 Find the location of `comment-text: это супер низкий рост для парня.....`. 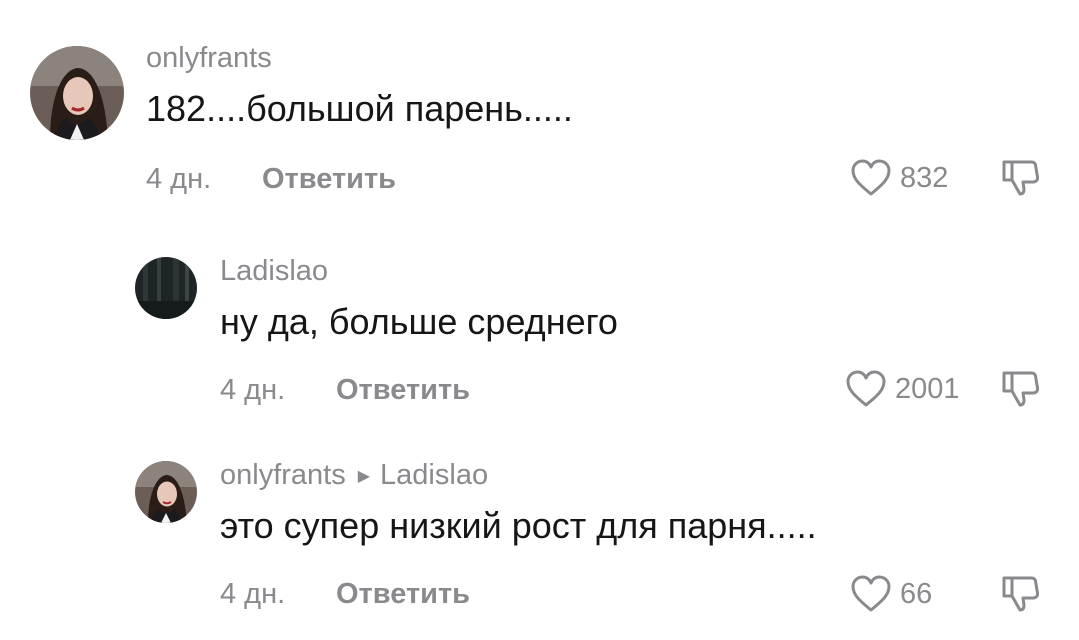

comment-text: это супер низкий рост для парня..... is located at coordinates (518, 525).